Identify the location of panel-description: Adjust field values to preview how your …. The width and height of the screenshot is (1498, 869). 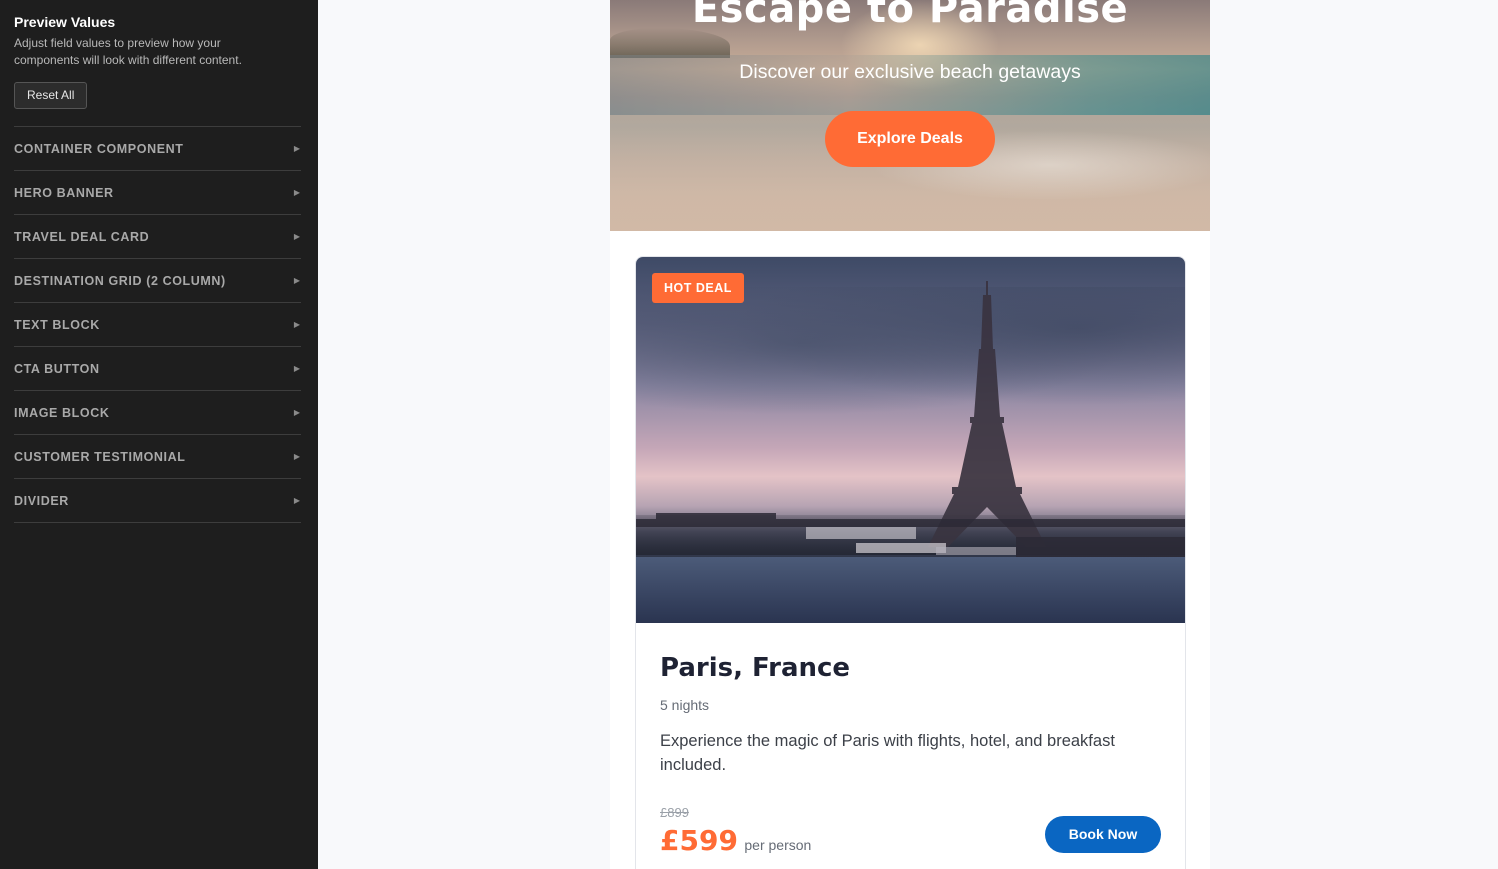
(128, 51).